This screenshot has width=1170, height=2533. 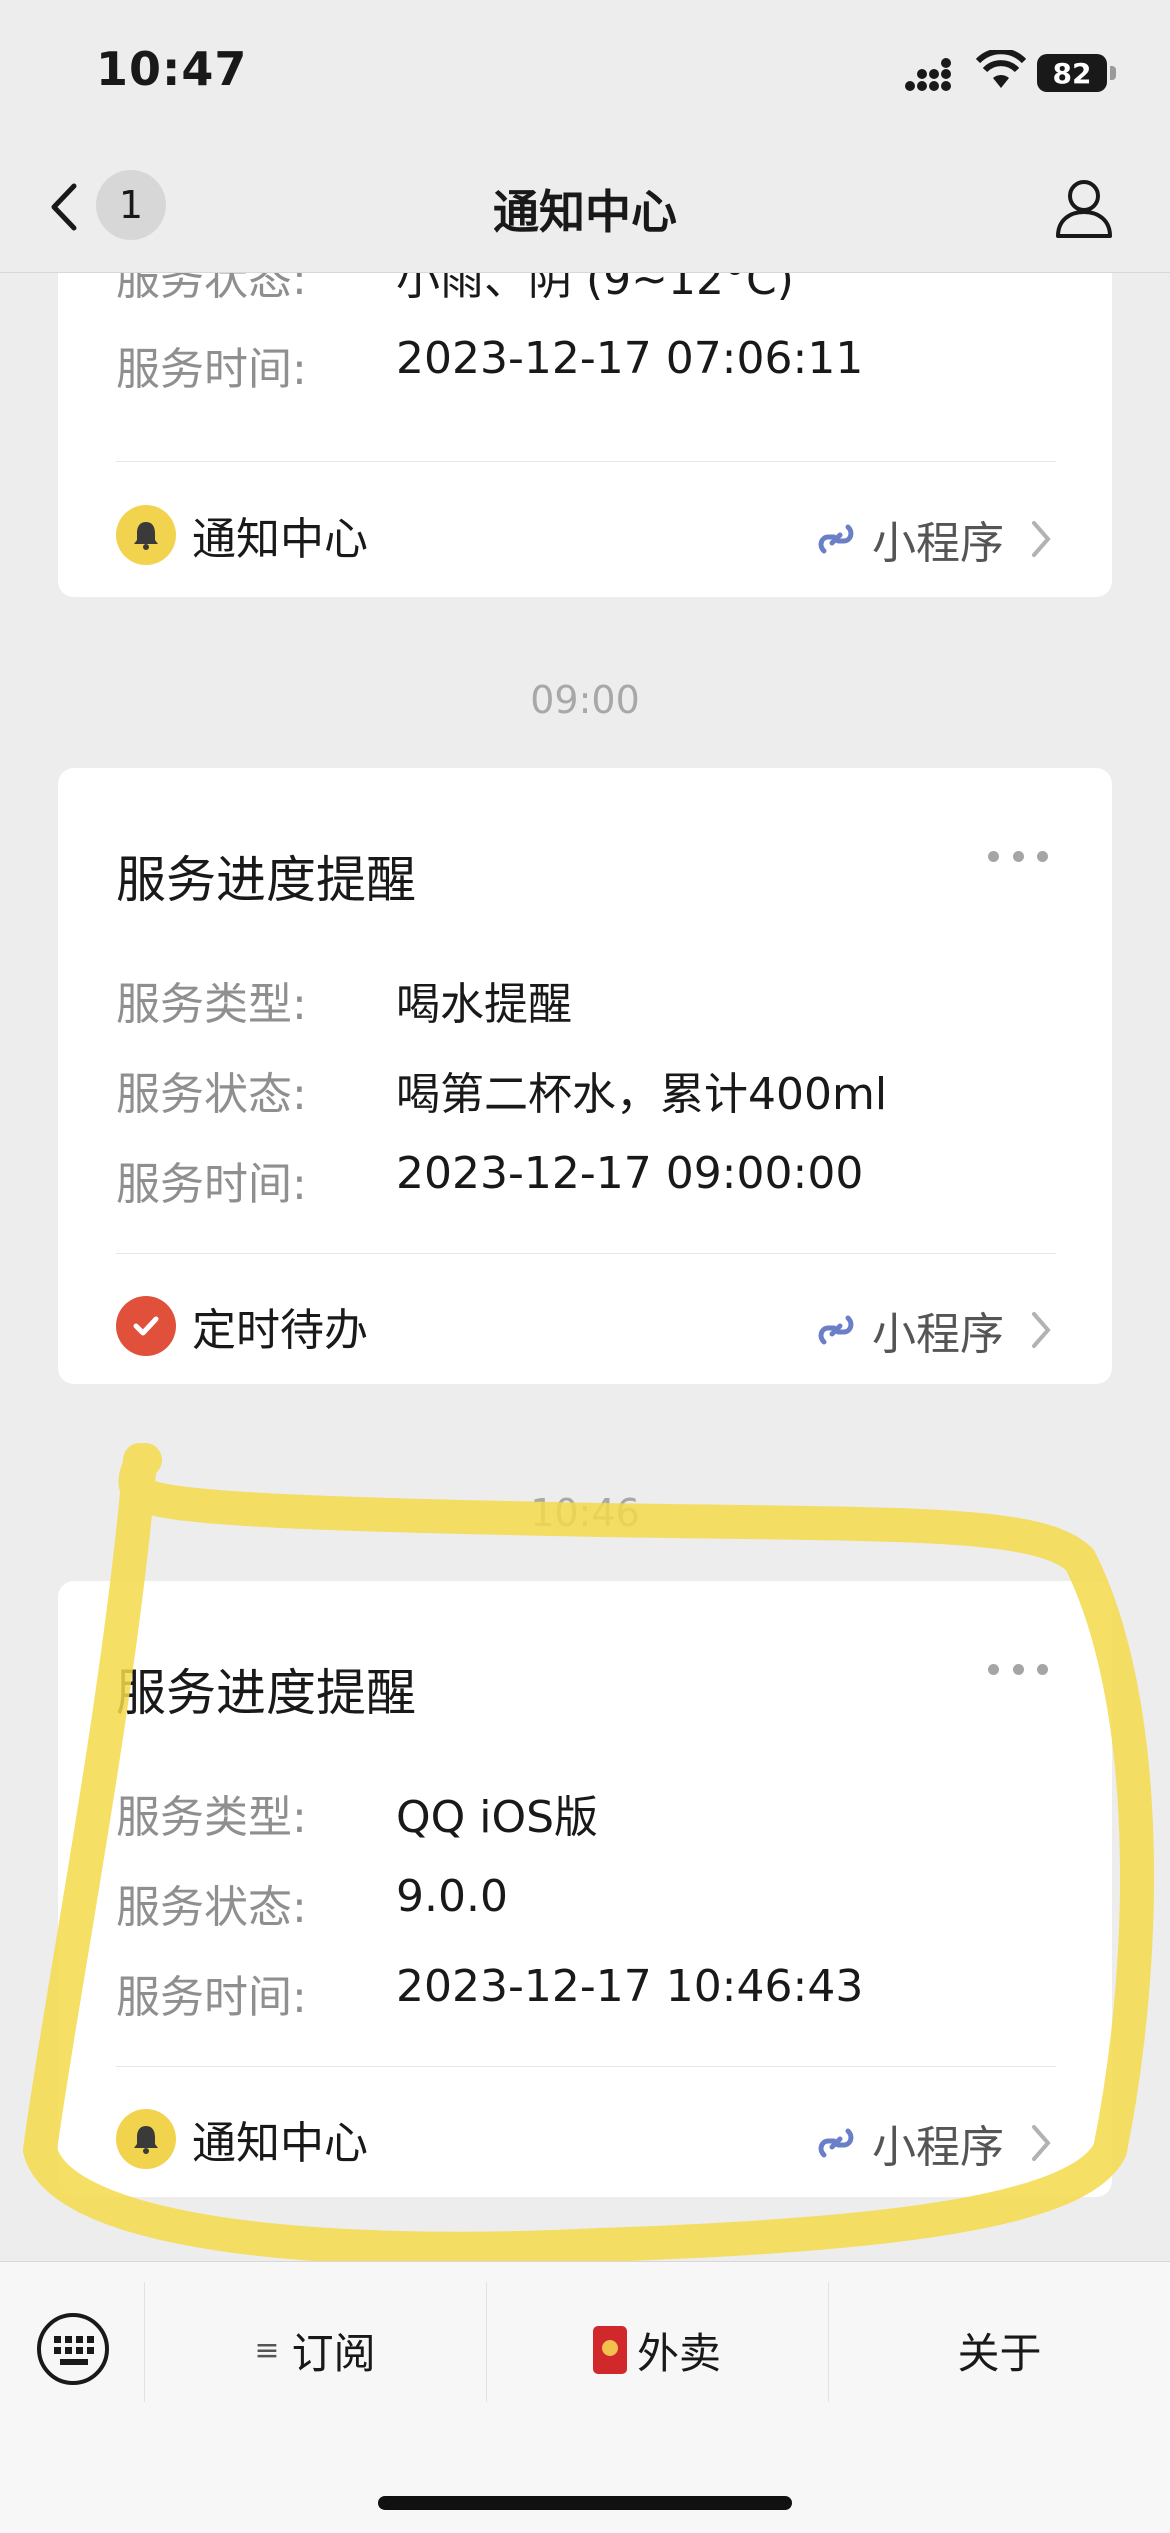 I want to click on nav-bar: 1 通知中心, so click(x=585, y=206).